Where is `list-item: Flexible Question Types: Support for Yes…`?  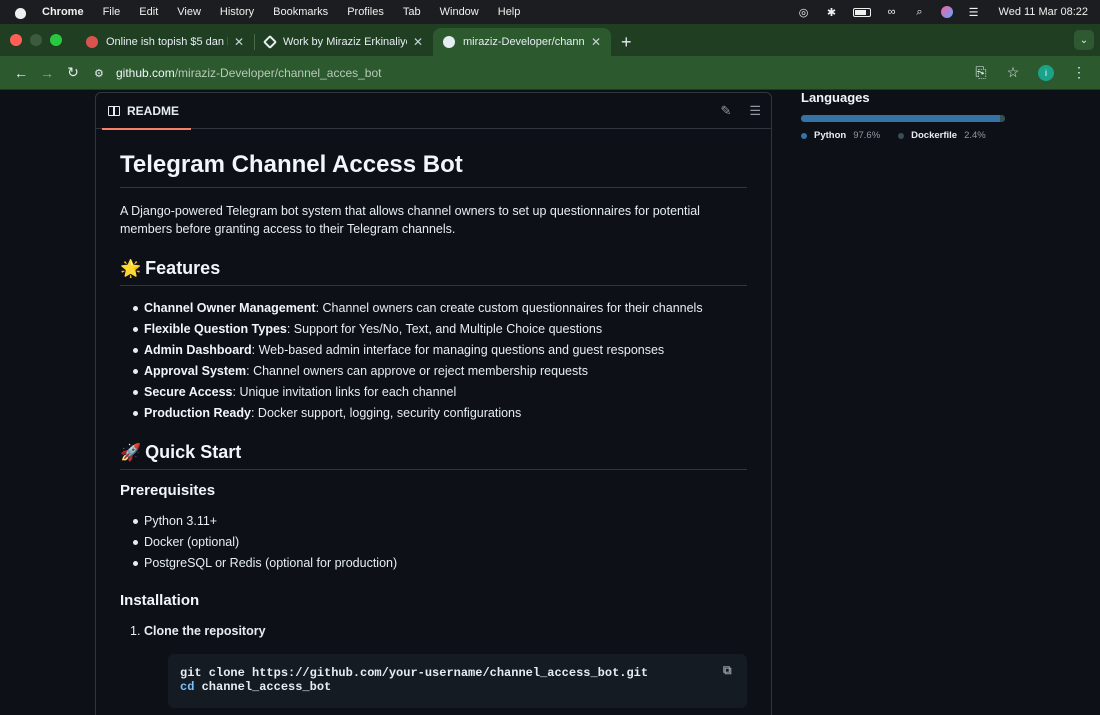
list-item: Flexible Question Types: Support for Yes… is located at coordinates (433, 329).